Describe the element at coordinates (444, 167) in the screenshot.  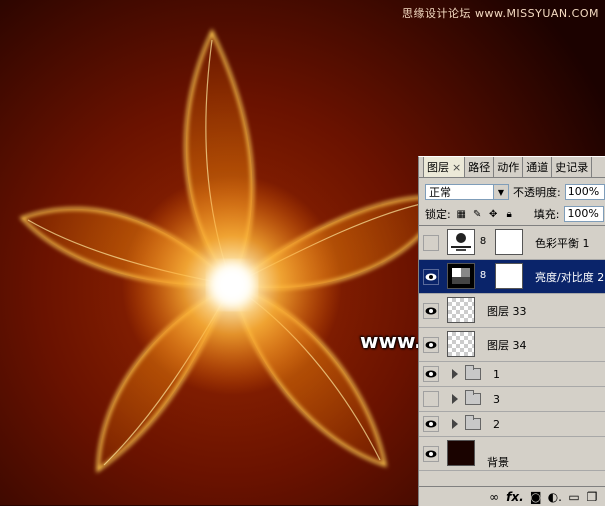
I see `tab-layers: 图层 ×` at that location.